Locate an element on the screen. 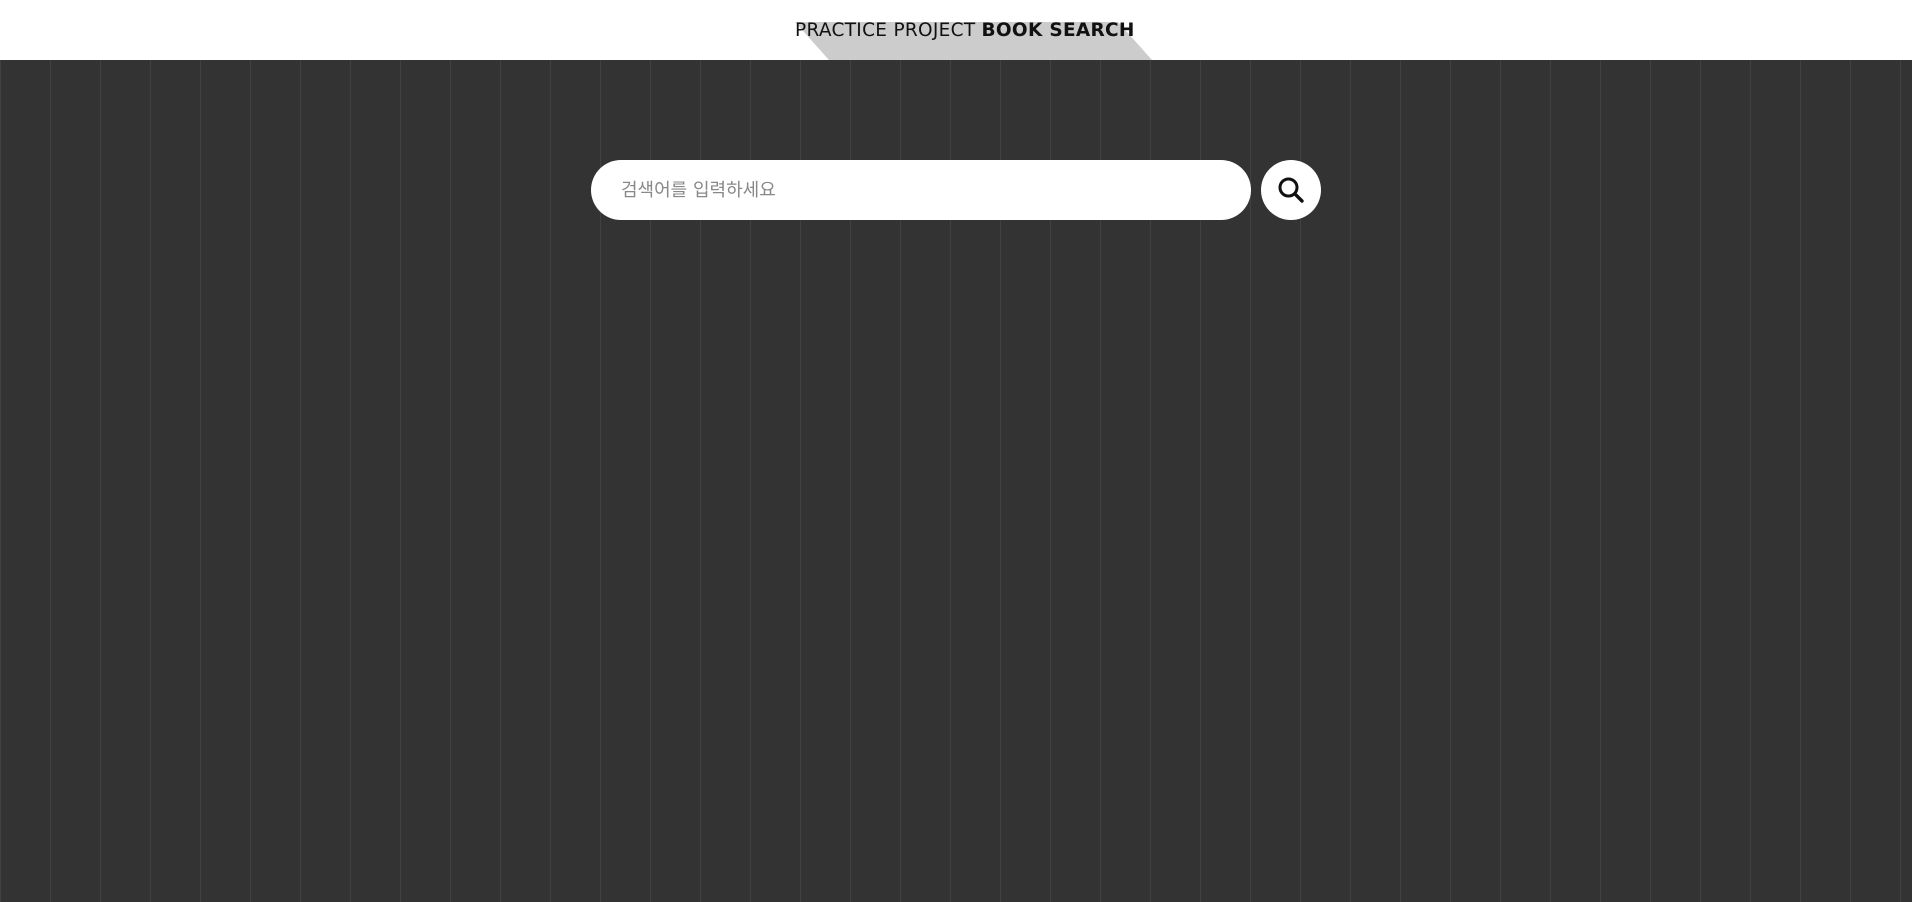 This screenshot has width=1912, height=902. search-icon is located at coordinates (1291, 190).